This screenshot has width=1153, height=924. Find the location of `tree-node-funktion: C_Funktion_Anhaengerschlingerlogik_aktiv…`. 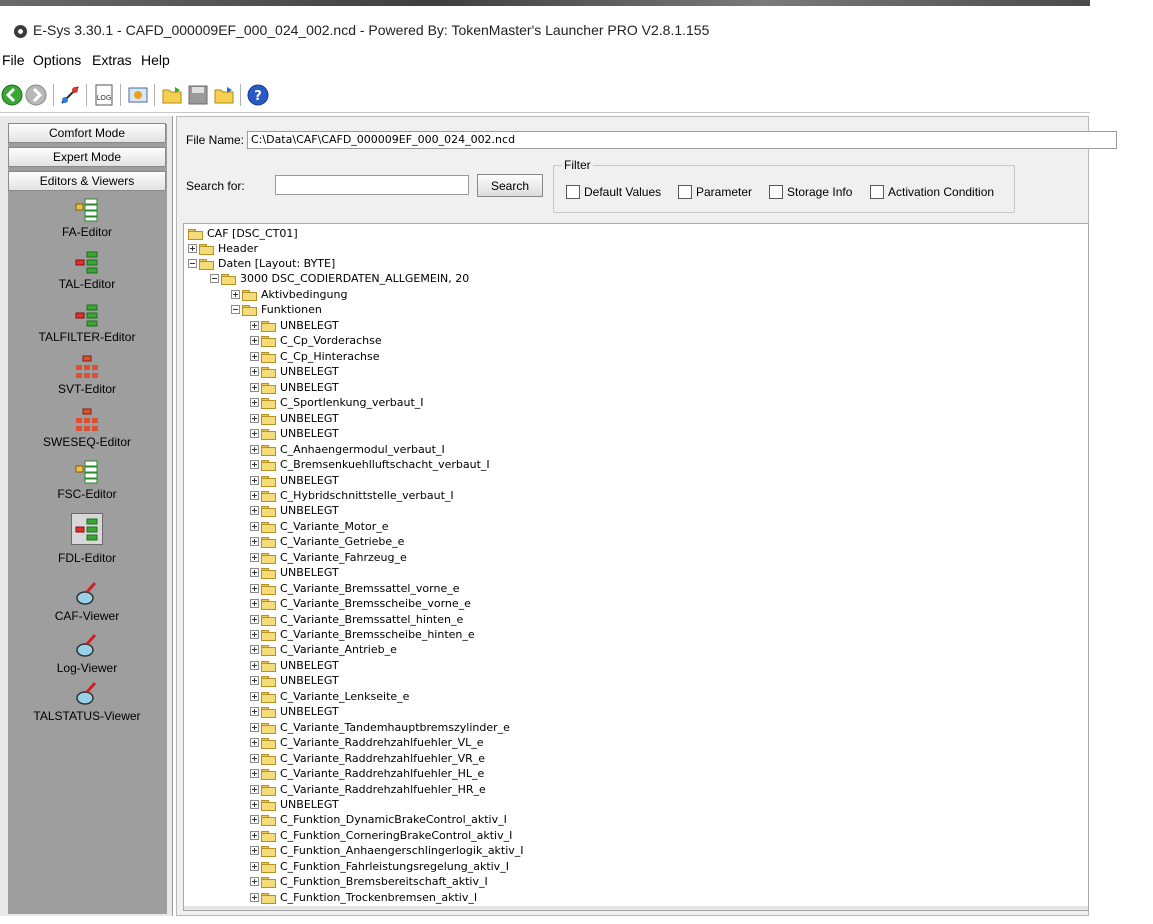

tree-node-funktion: C_Funktion_Anhaengerschlingerlogik_aktiv… is located at coordinates (387, 850).